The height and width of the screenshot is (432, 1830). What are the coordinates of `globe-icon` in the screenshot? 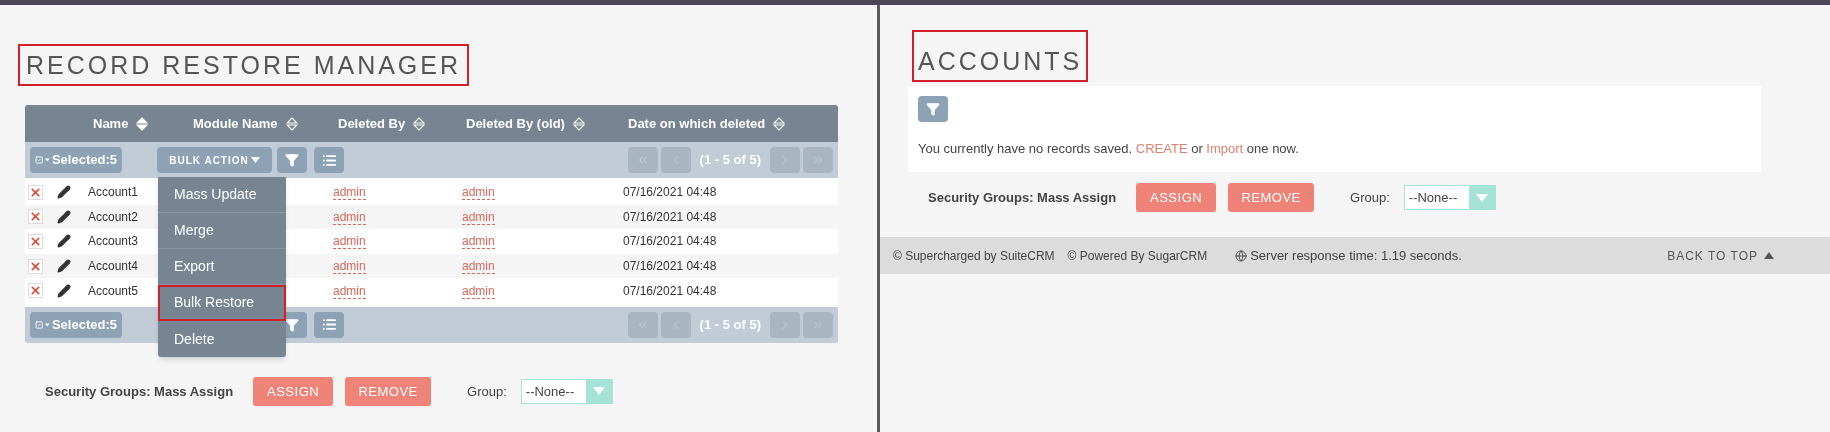 It's located at (1241, 255).